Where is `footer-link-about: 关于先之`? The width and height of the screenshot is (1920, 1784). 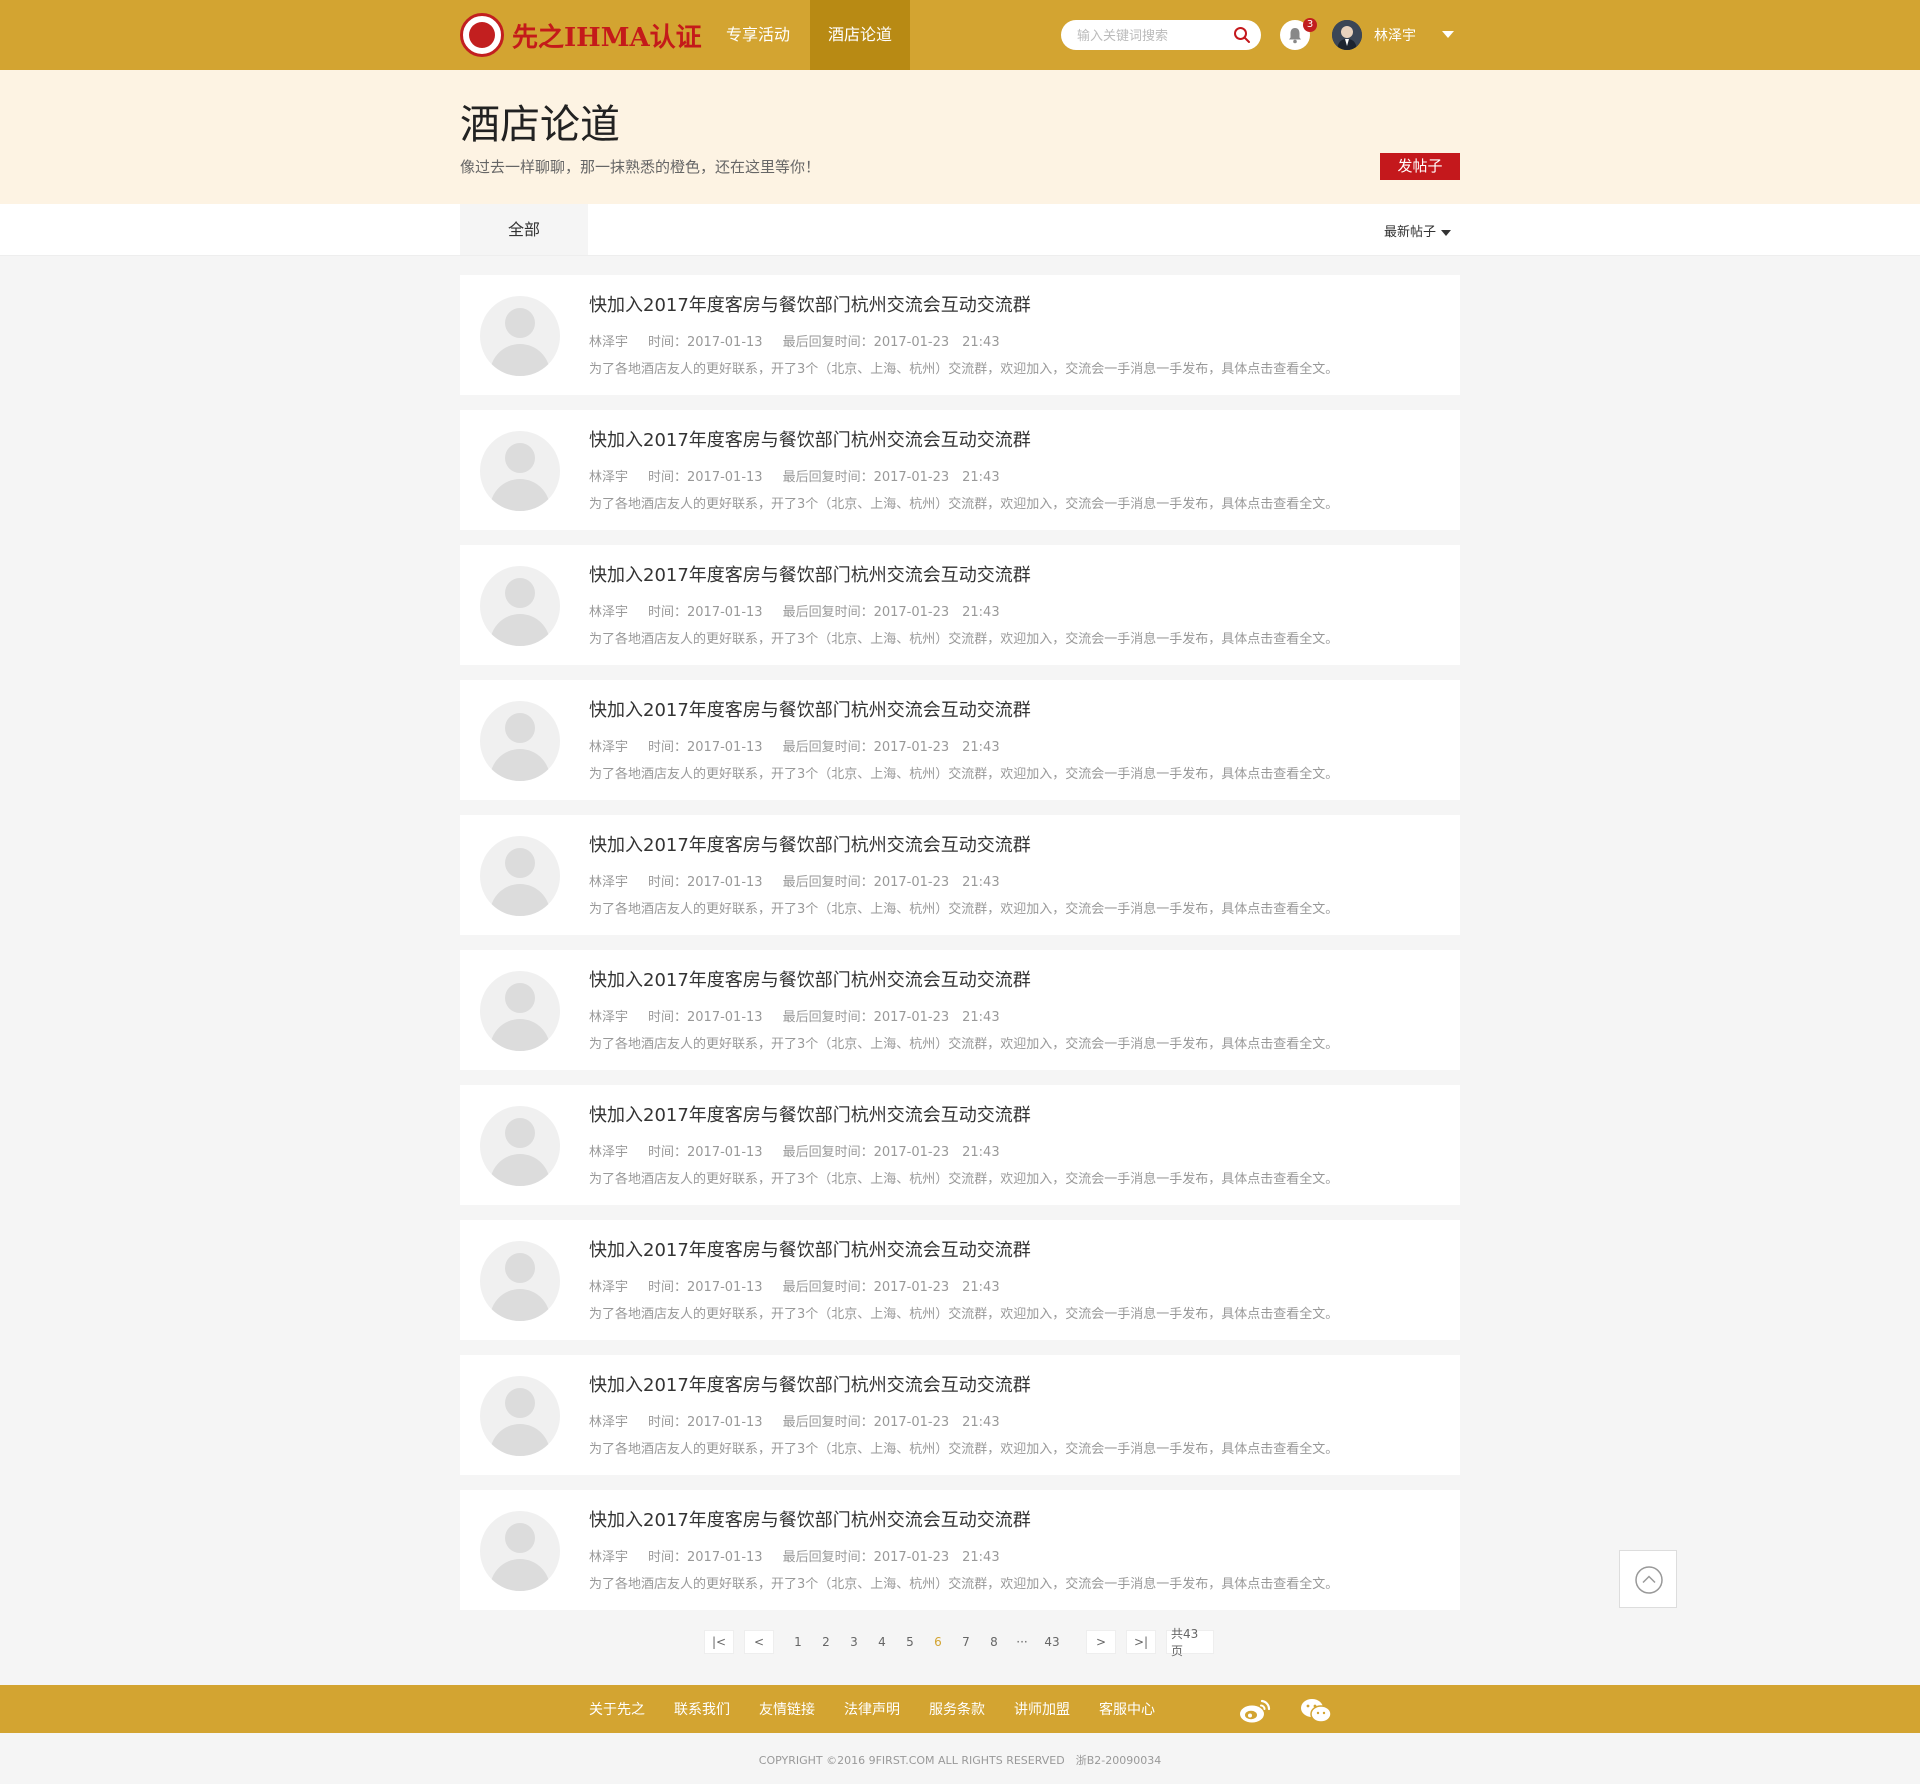 footer-link-about: 关于先之 is located at coordinates (617, 1709).